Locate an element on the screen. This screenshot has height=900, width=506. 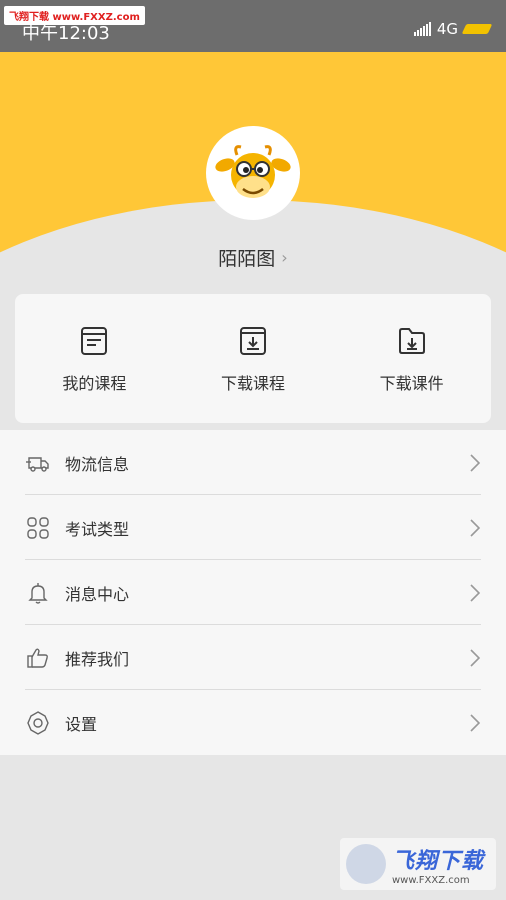
chevron-right-icon: › is located at coordinates (284, 257).